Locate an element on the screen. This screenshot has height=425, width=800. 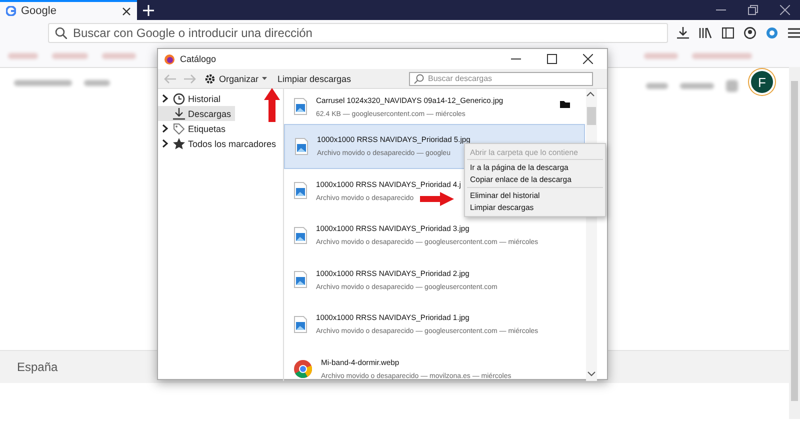
clock-icon is located at coordinates (179, 98).